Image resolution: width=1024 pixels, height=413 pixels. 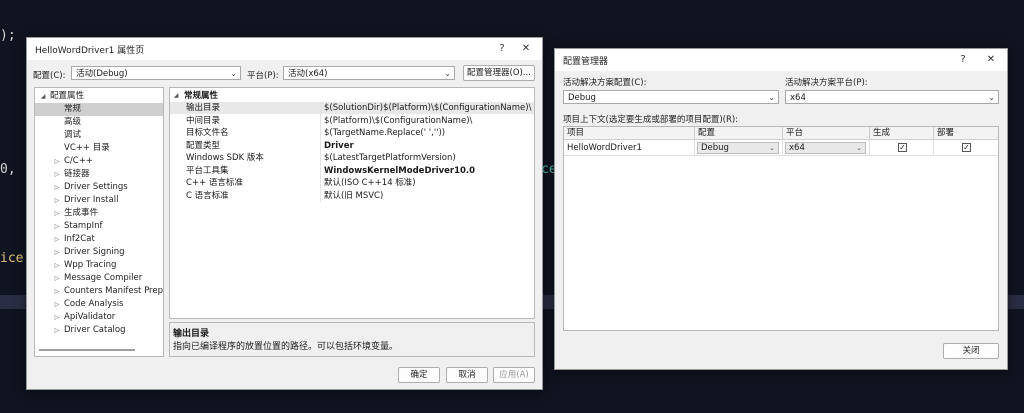 What do you see at coordinates (651, 120) in the screenshot?
I see `project-contexts-label: 项目上下文(选定要生成或部署的项目配置)(R):` at bounding box center [651, 120].